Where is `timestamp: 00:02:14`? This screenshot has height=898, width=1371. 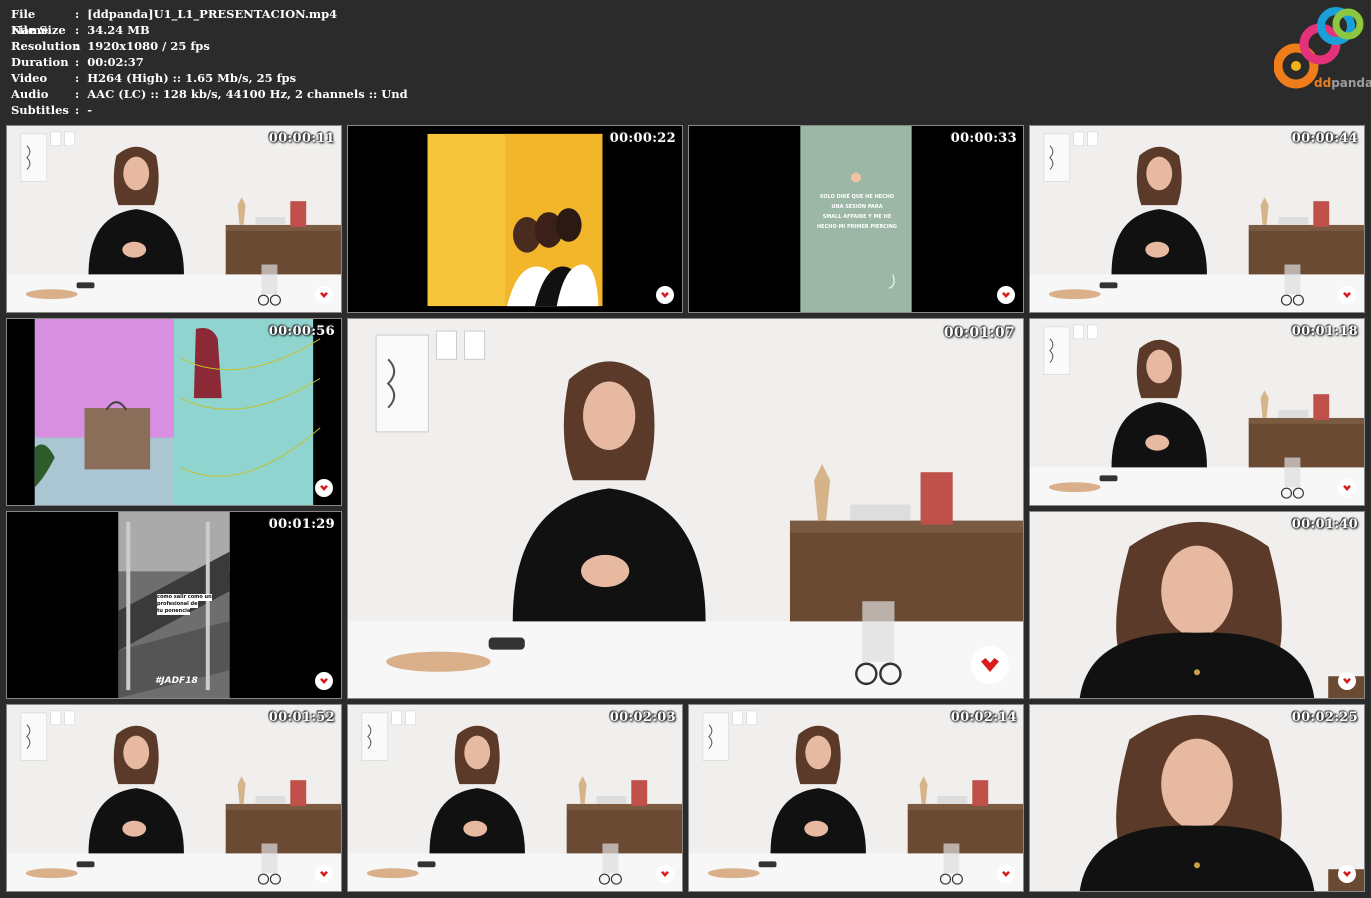
timestamp: 00:02:14 is located at coordinates (983, 717).